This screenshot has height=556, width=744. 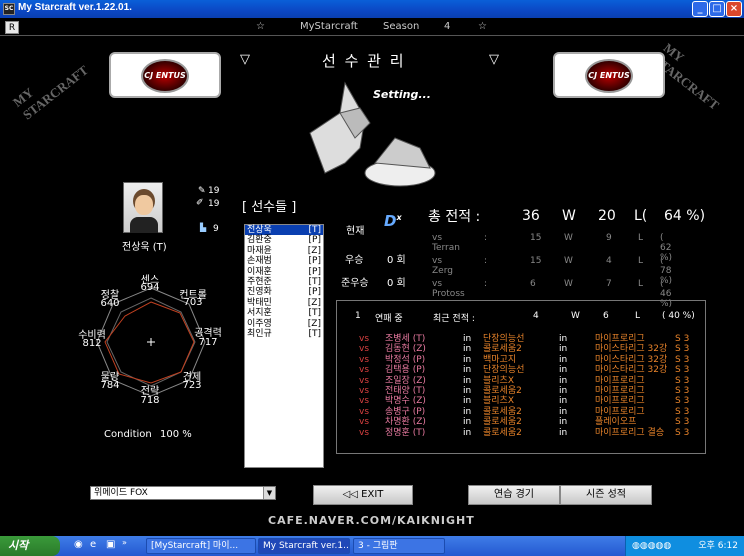 I want to click on corner-logo-left: MY STARCRAFT, so click(x=50, y=92).